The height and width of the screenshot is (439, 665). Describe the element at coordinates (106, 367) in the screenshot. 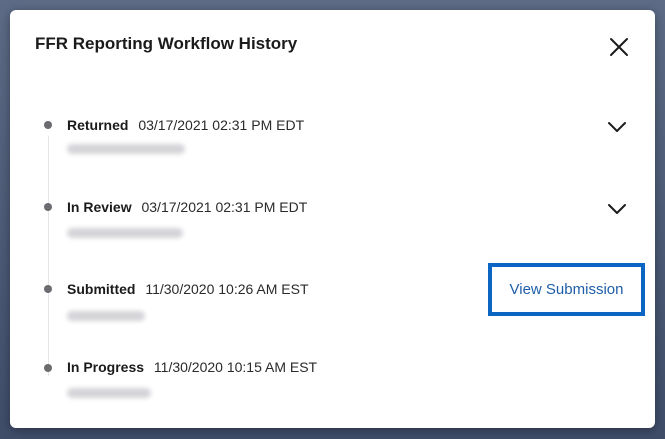

I see `entry-status: In Progress` at that location.